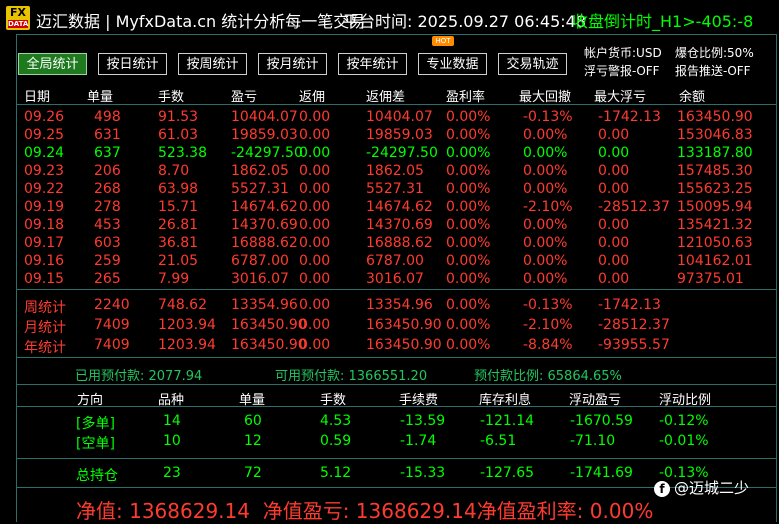 The height and width of the screenshot is (524, 779). What do you see at coordinates (107, 207) in the screenshot?
I see `daily-row-cell: 278` at bounding box center [107, 207].